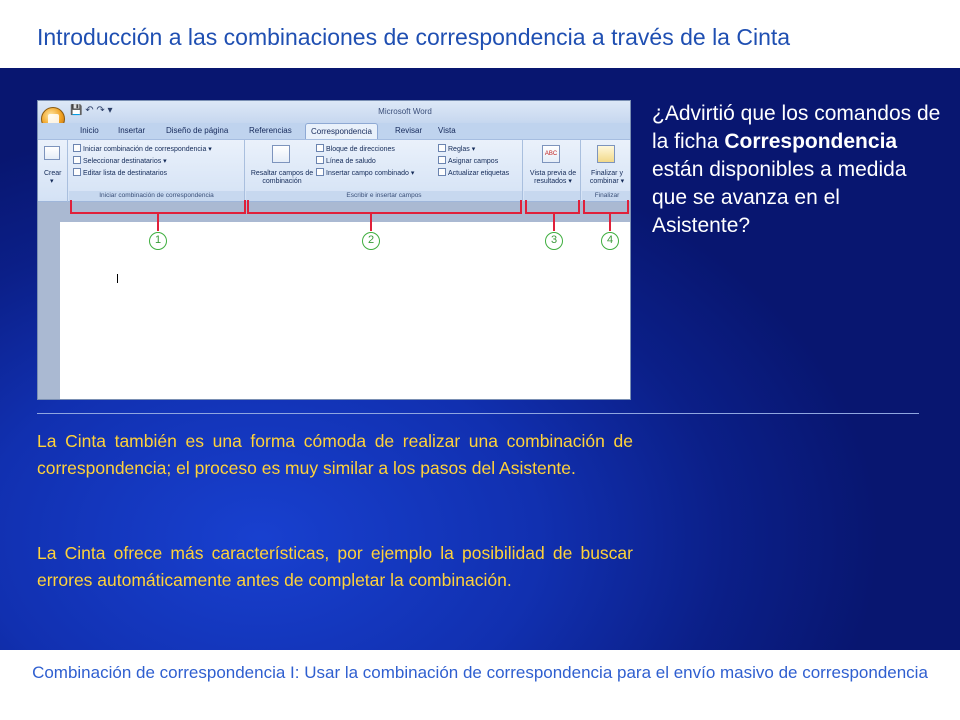 The width and height of the screenshot is (960, 720). I want to click on tab-revisar: Revisar, so click(409, 130).